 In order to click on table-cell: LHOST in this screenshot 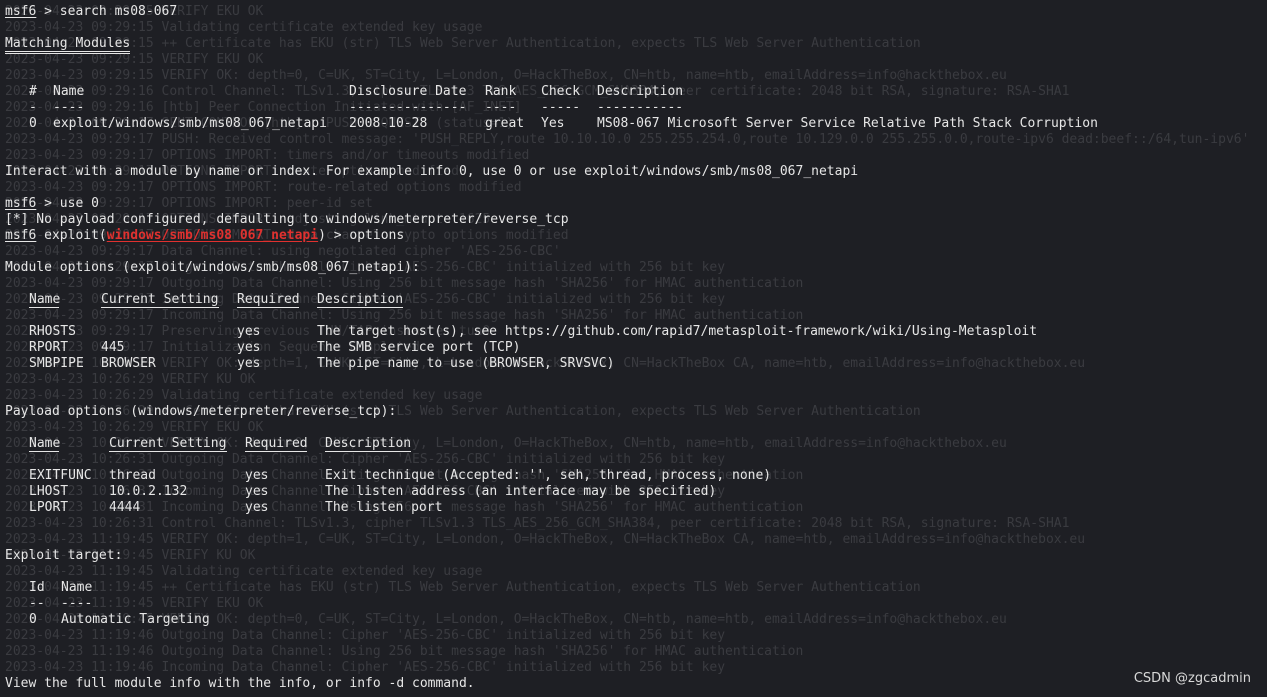, I will do `click(49, 491)`.